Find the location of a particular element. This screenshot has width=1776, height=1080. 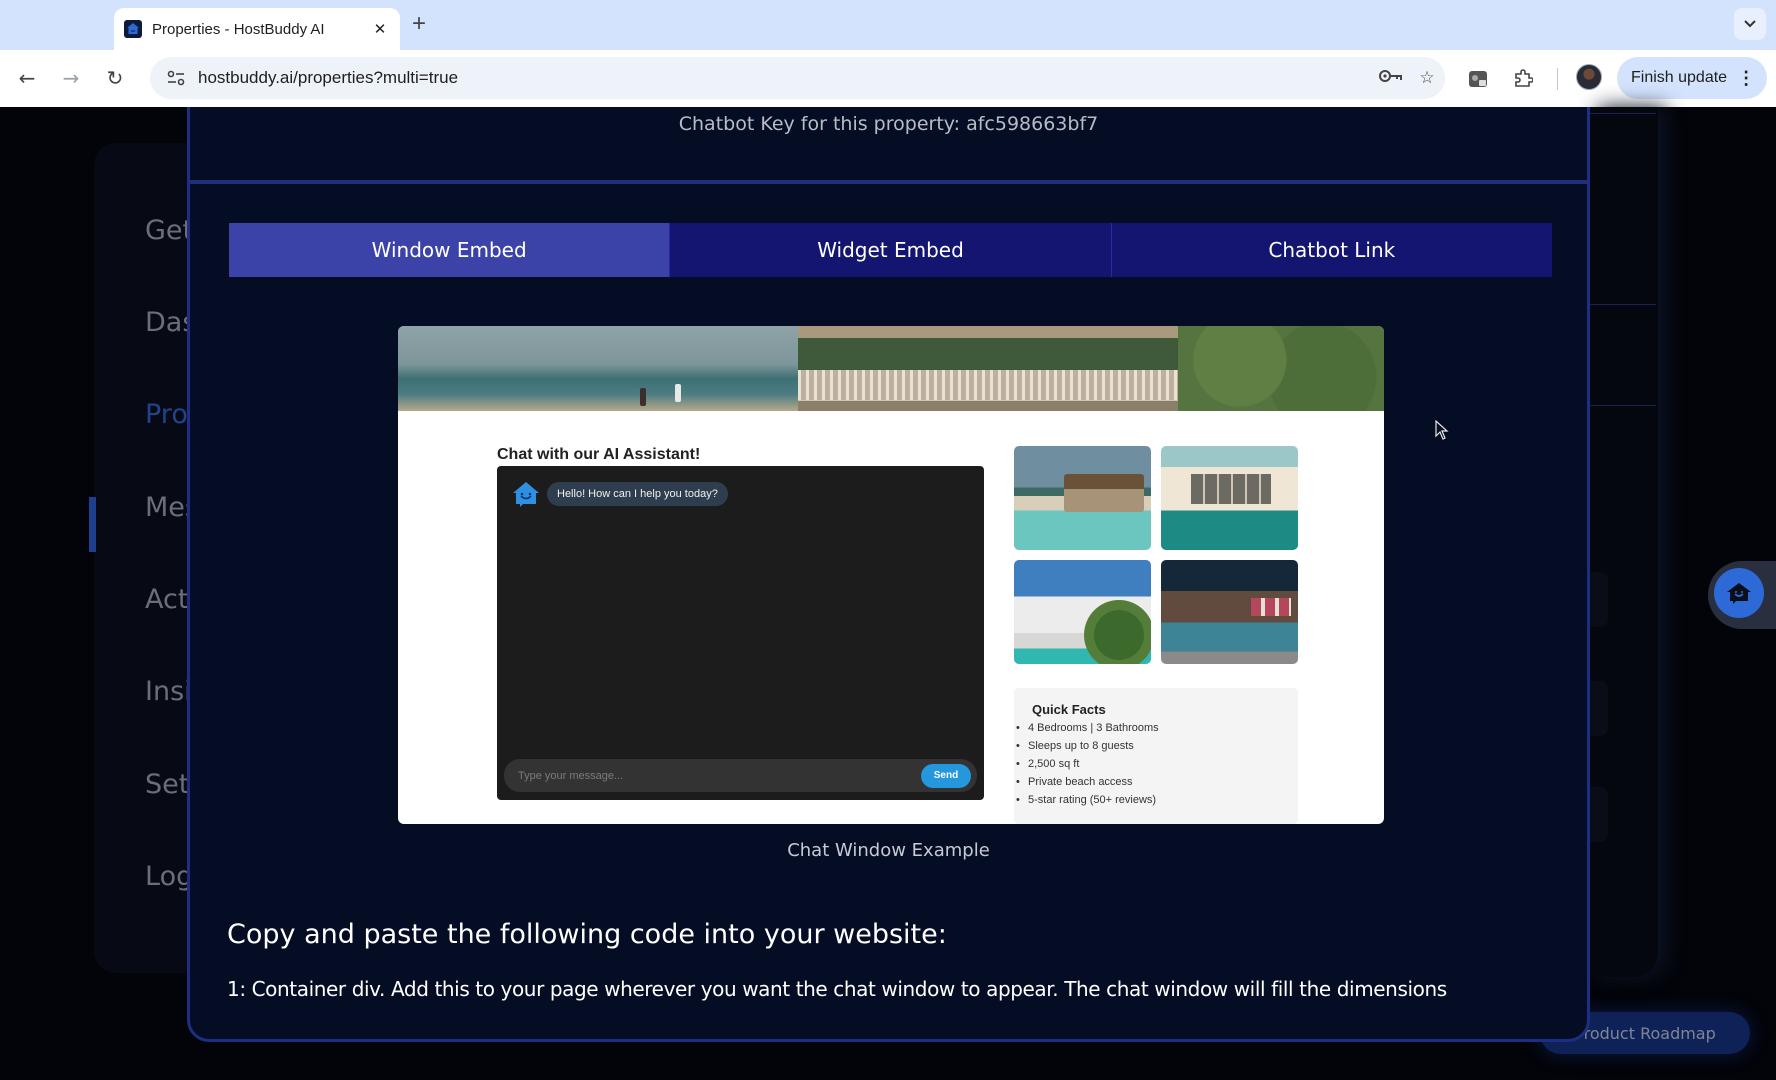

address-bar: hostbuddy.ai/properties?multi=true ☆ is located at coordinates (797, 78).